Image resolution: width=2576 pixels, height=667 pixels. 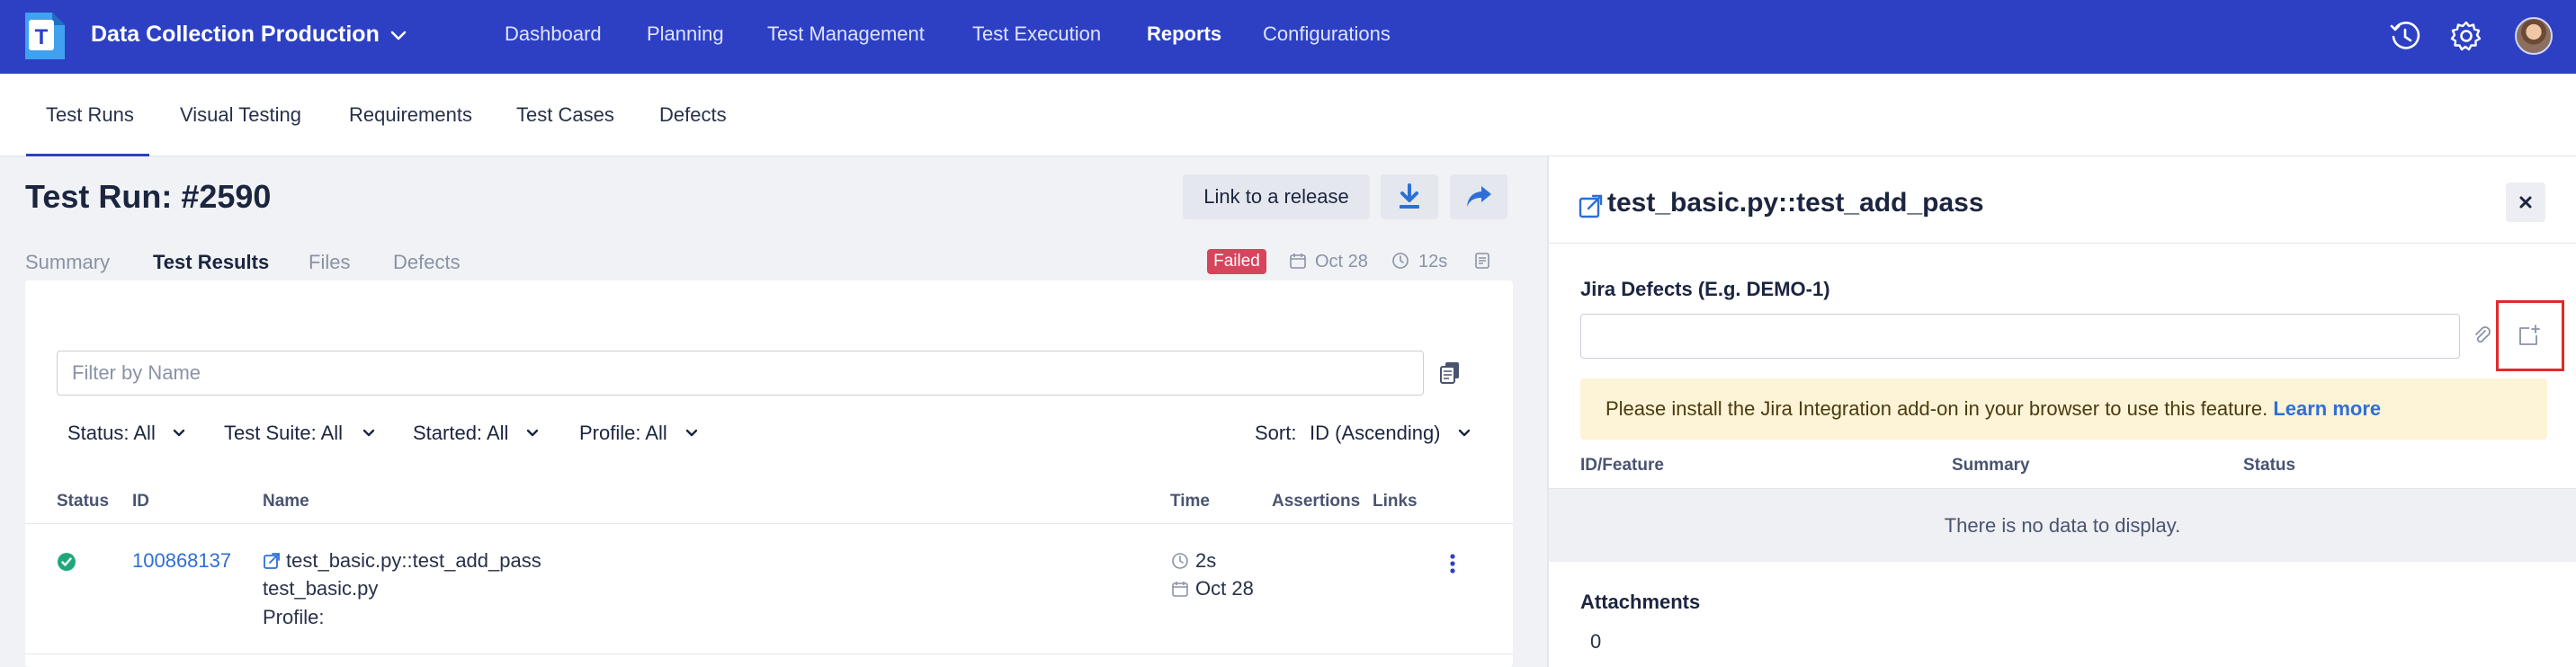 I want to click on nav-dashboard: Dashboard, so click(x=553, y=34).